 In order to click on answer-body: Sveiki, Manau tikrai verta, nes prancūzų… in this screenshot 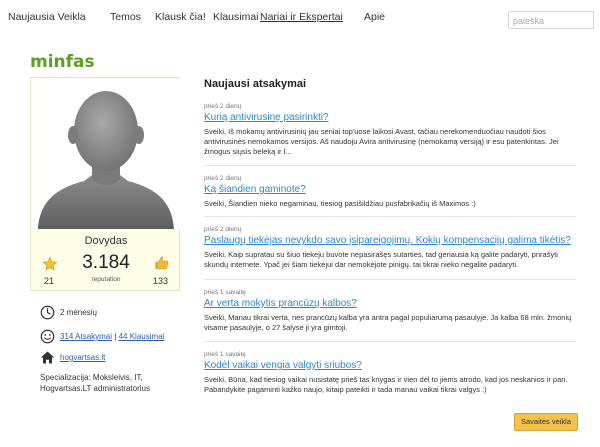, I will do `click(388, 322)`.